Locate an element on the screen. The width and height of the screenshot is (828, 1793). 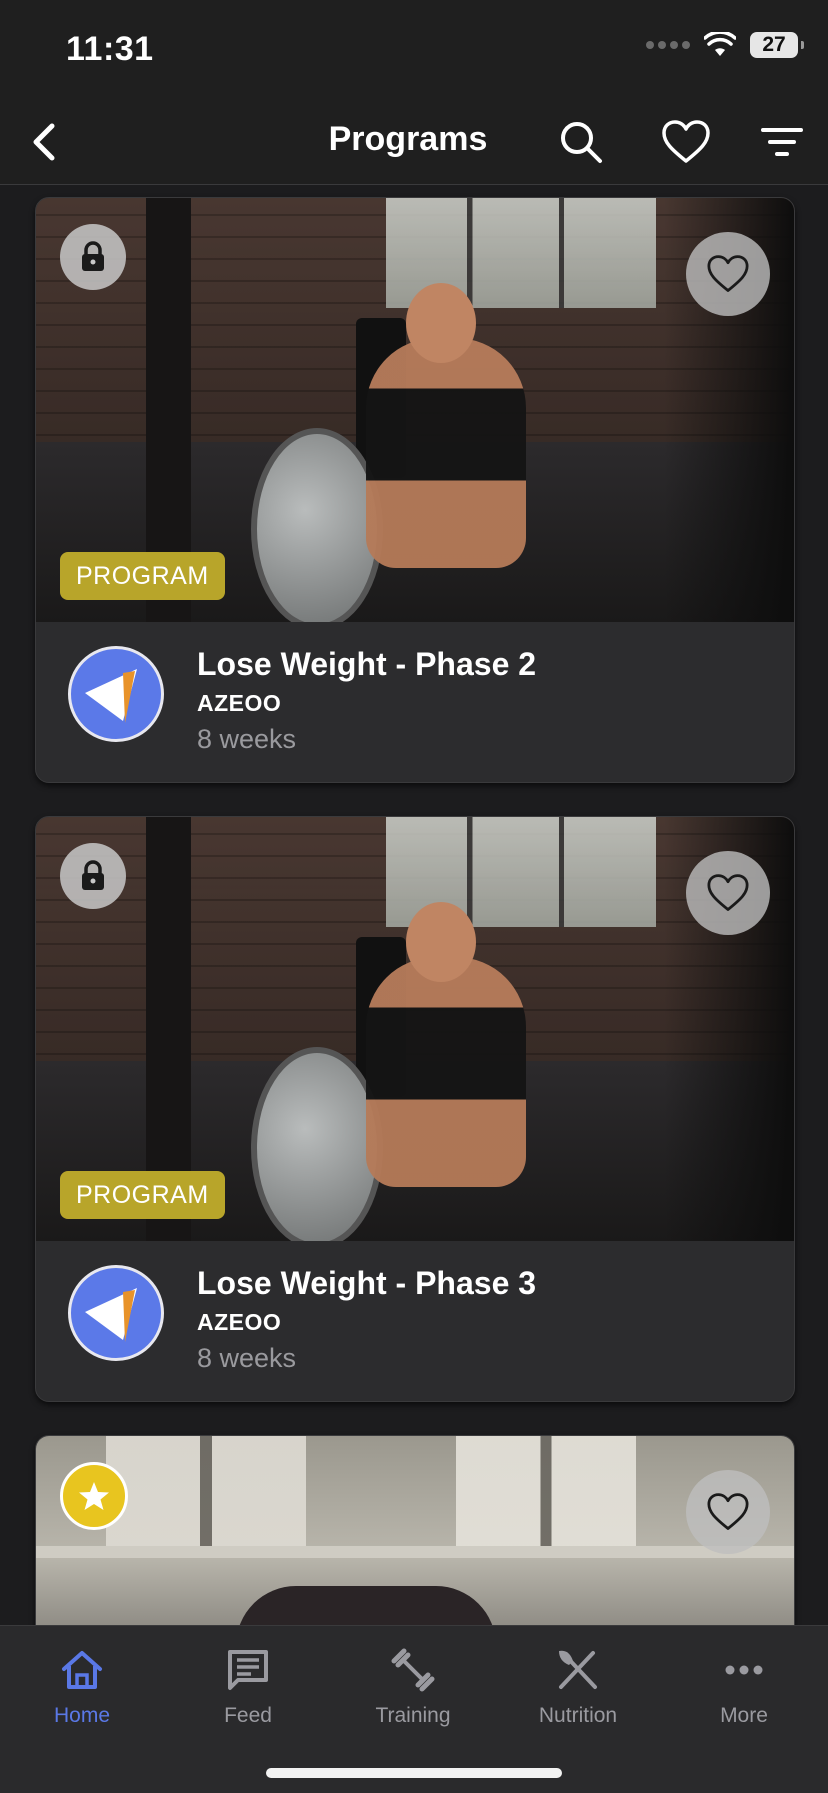
fork-knife-icon is located at coordinates (578, 1669).